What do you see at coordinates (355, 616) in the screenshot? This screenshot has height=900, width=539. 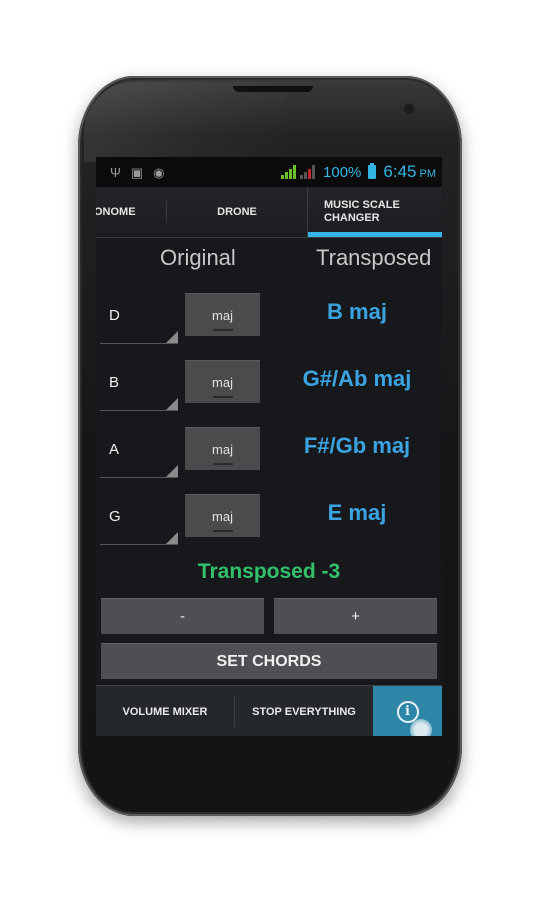 I see `transpose-up-button: +` at bounding box center [355, 616].